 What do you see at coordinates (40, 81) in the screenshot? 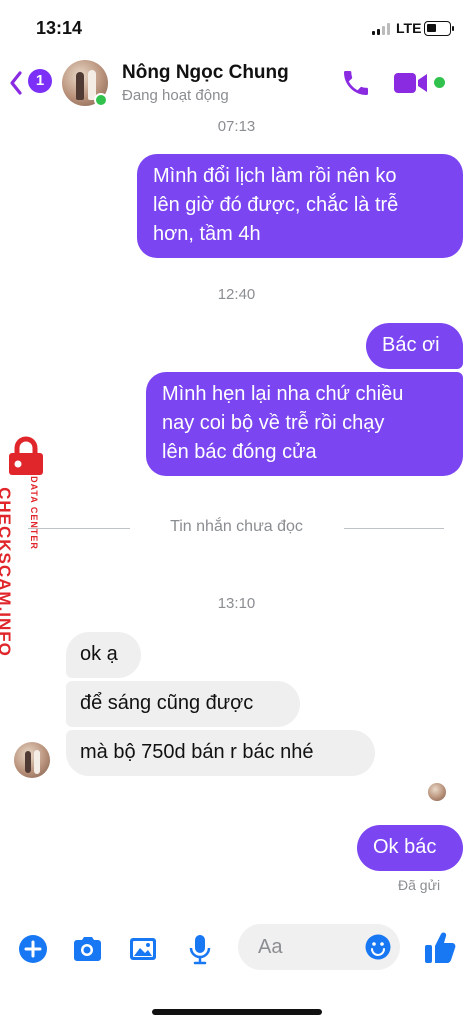
I see `unread-badge: 1` at bounding box center [40, 81].